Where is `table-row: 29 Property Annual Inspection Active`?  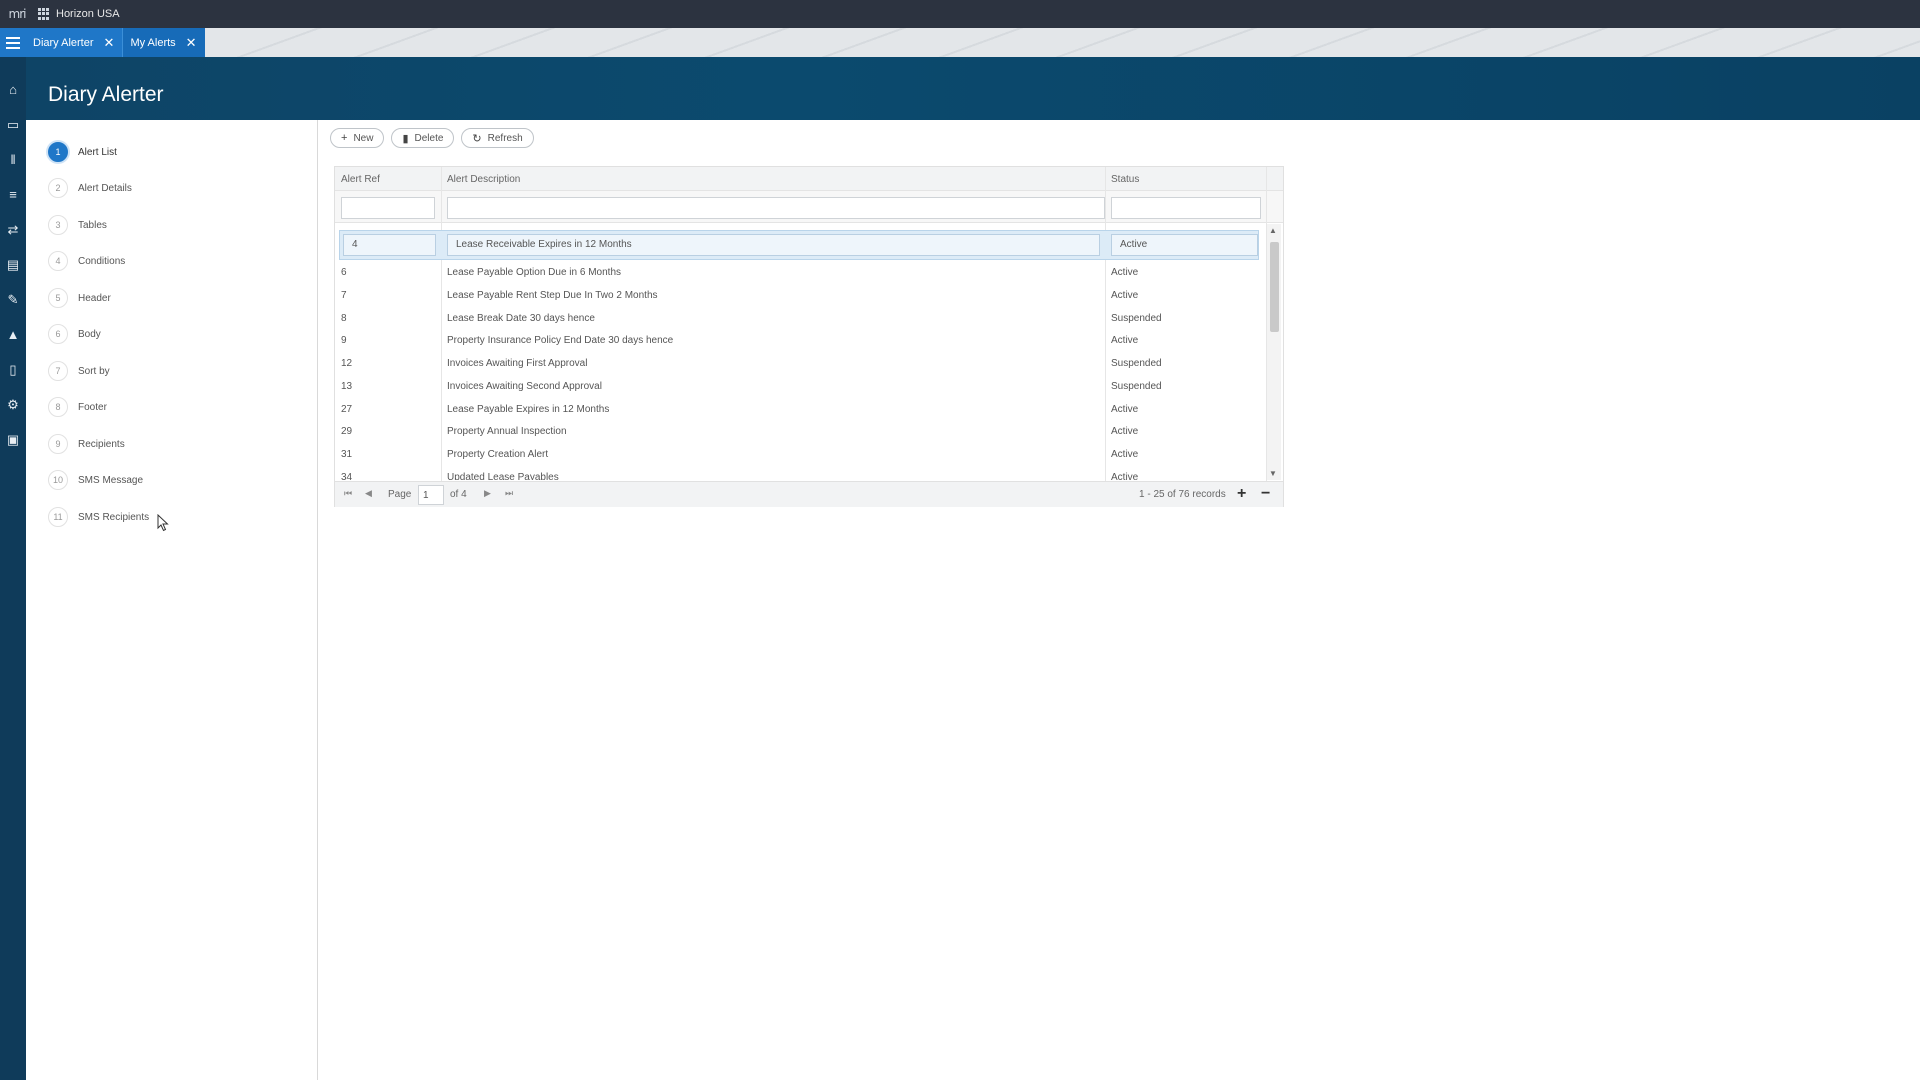 table-row: 29 Property Annual Inspection Active is located at coordinates (800, 432).